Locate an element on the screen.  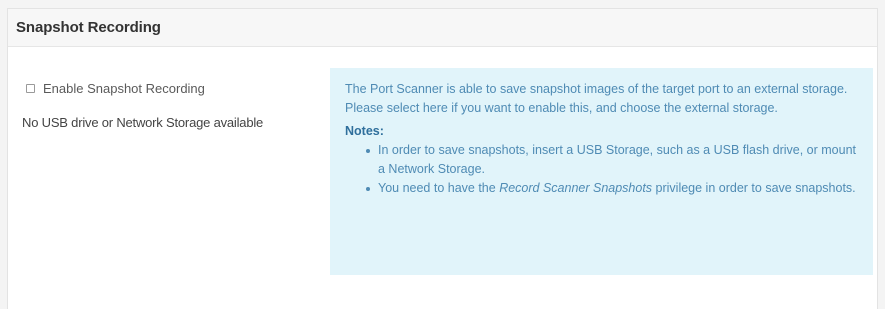
enable-snapshot-recording-option: Enable Snapshot Recording is located at coordinates (172, 88).